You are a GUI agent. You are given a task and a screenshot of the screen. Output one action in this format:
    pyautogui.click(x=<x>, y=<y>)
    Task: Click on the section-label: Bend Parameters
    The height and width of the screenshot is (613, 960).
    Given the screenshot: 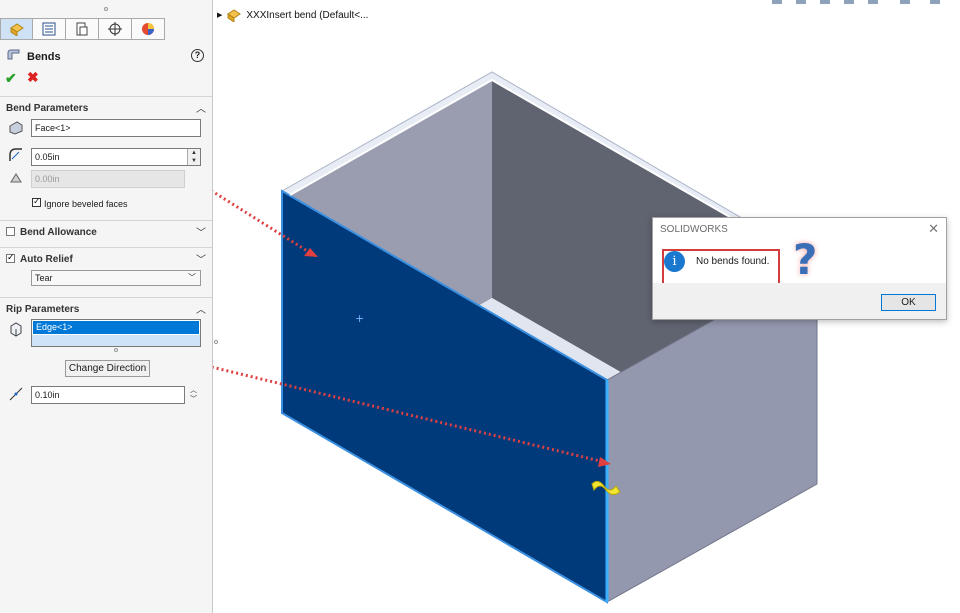 What is the action you would take?
    pyautogui.click(x=47, y=108)
    